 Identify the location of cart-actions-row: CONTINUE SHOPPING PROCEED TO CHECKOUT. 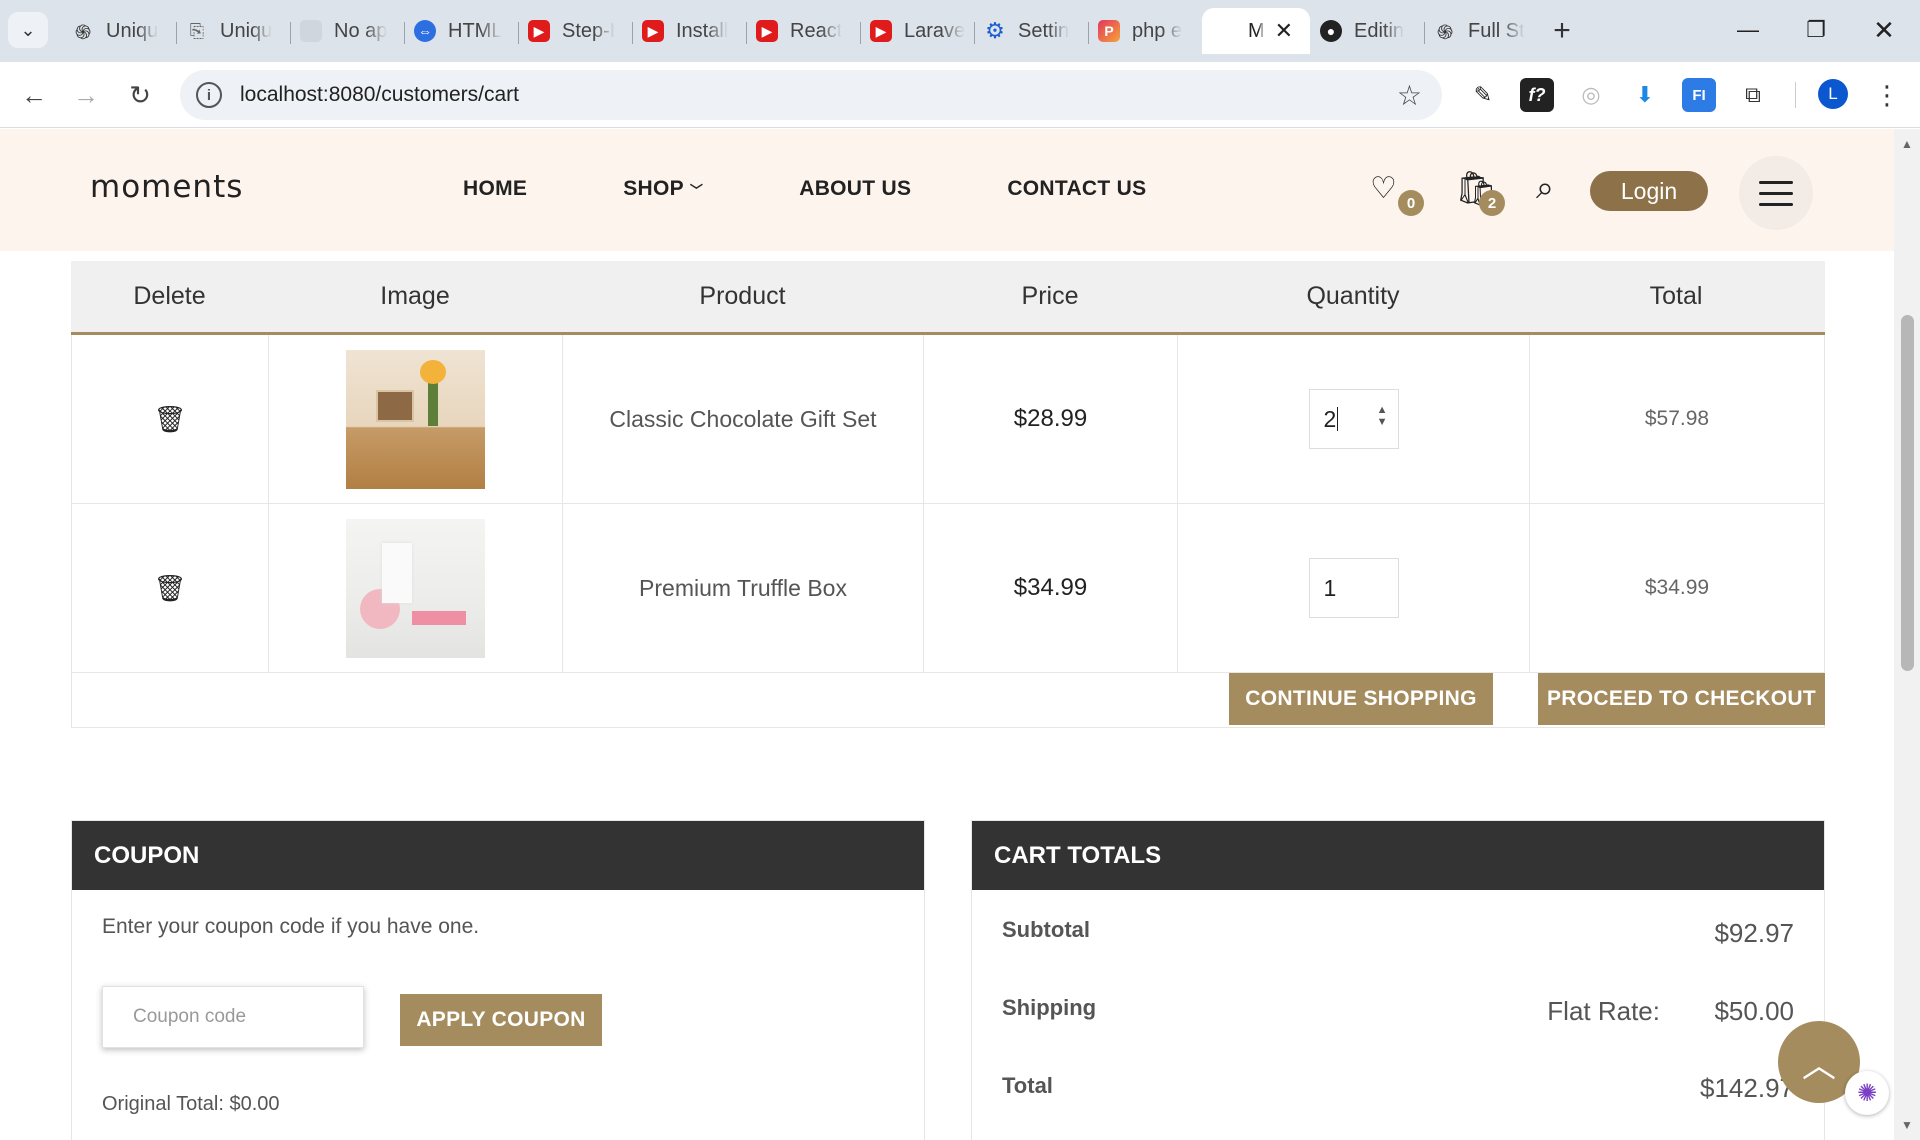
(948, 700).